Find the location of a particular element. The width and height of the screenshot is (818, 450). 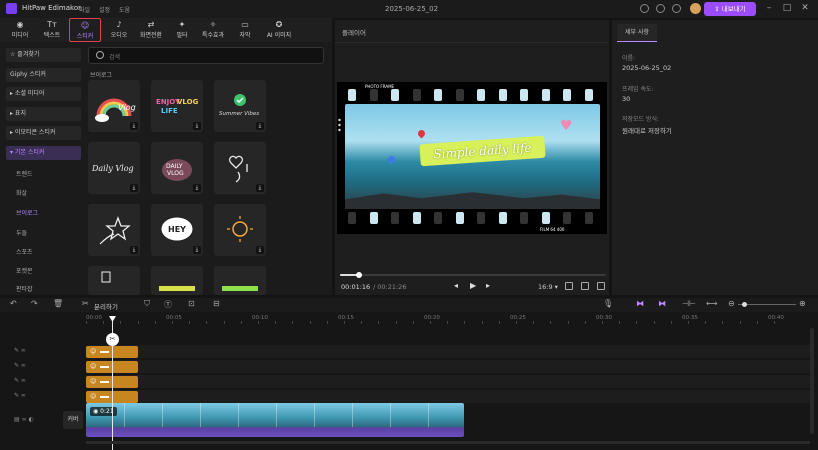

help-icon is located at coordinates (660, 8).